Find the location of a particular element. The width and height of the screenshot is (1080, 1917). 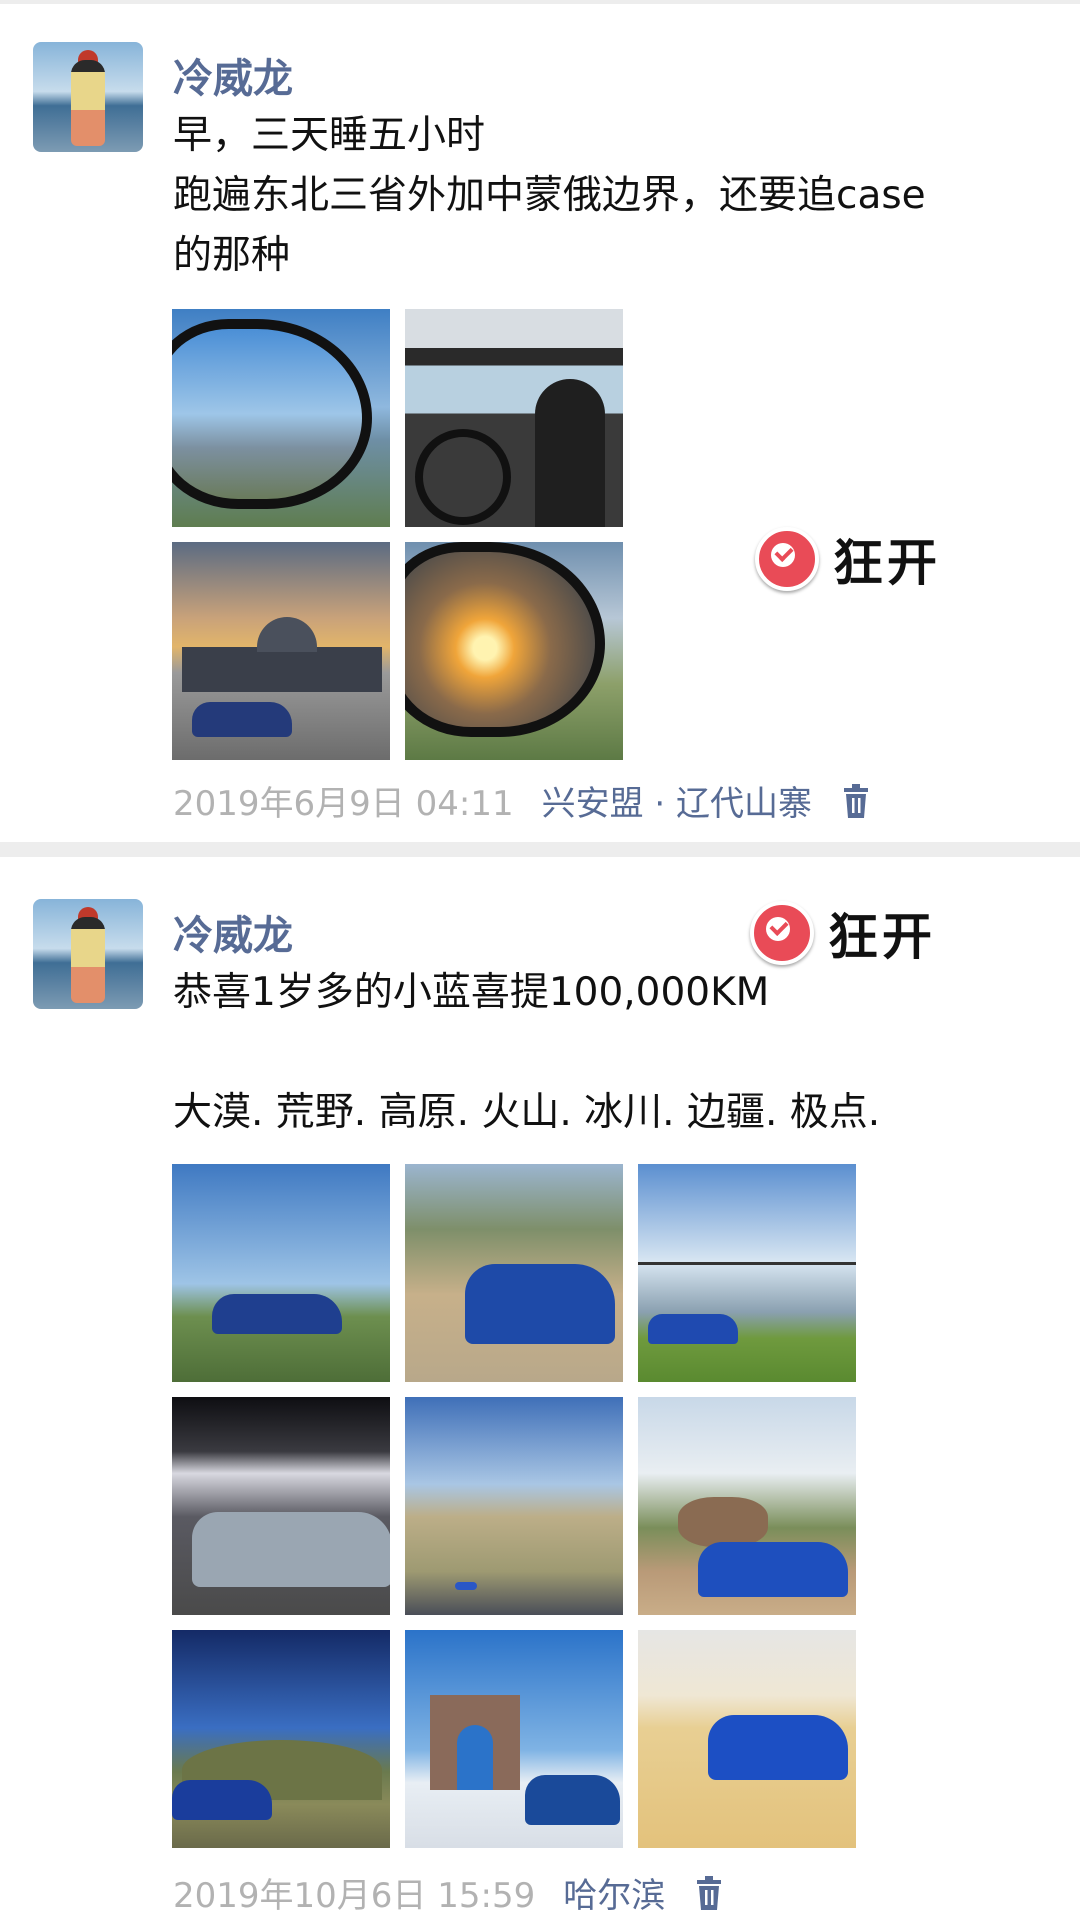

post-text: 早，三天睡五小时 跑遍东北三省外加中蒙俄边界，还要追case 的那种 is located at coordinates (549, 195).